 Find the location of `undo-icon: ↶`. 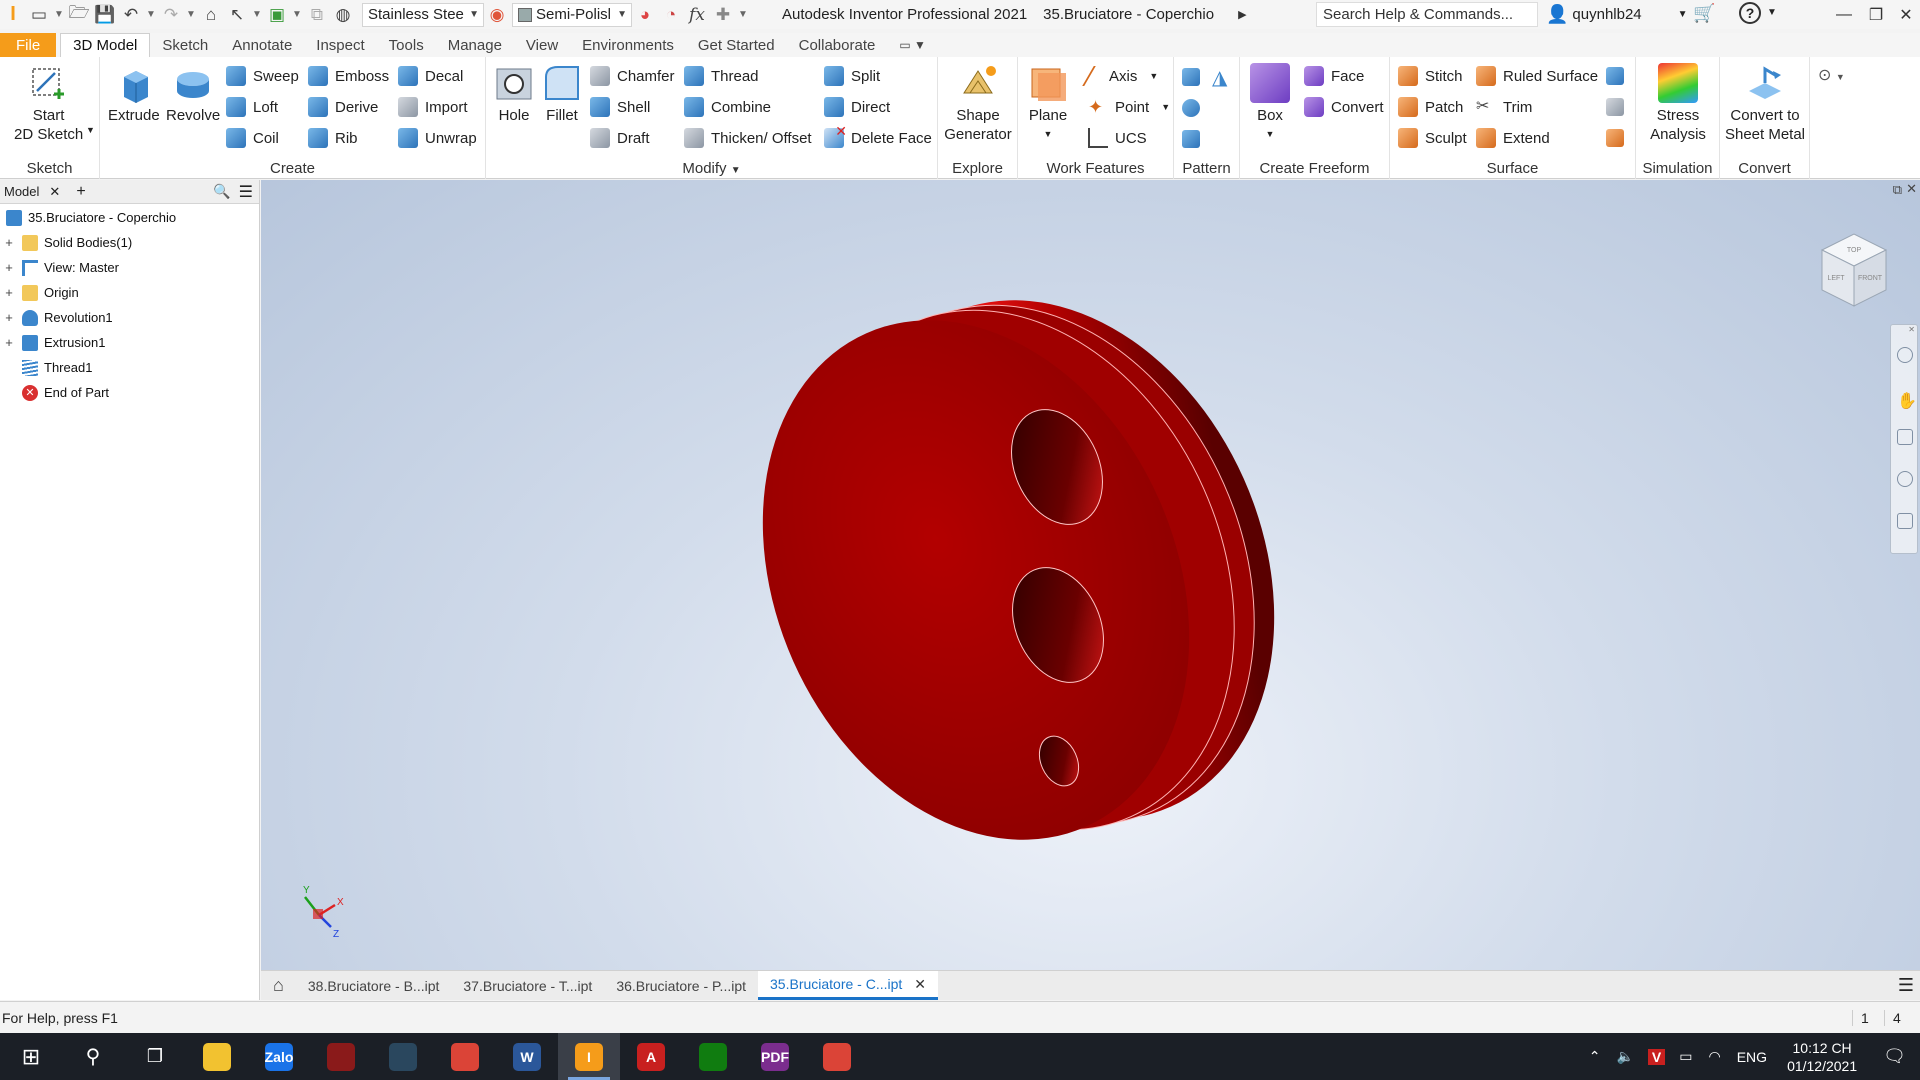

undo-icon: ↶ is located at coordinates (131, 14).